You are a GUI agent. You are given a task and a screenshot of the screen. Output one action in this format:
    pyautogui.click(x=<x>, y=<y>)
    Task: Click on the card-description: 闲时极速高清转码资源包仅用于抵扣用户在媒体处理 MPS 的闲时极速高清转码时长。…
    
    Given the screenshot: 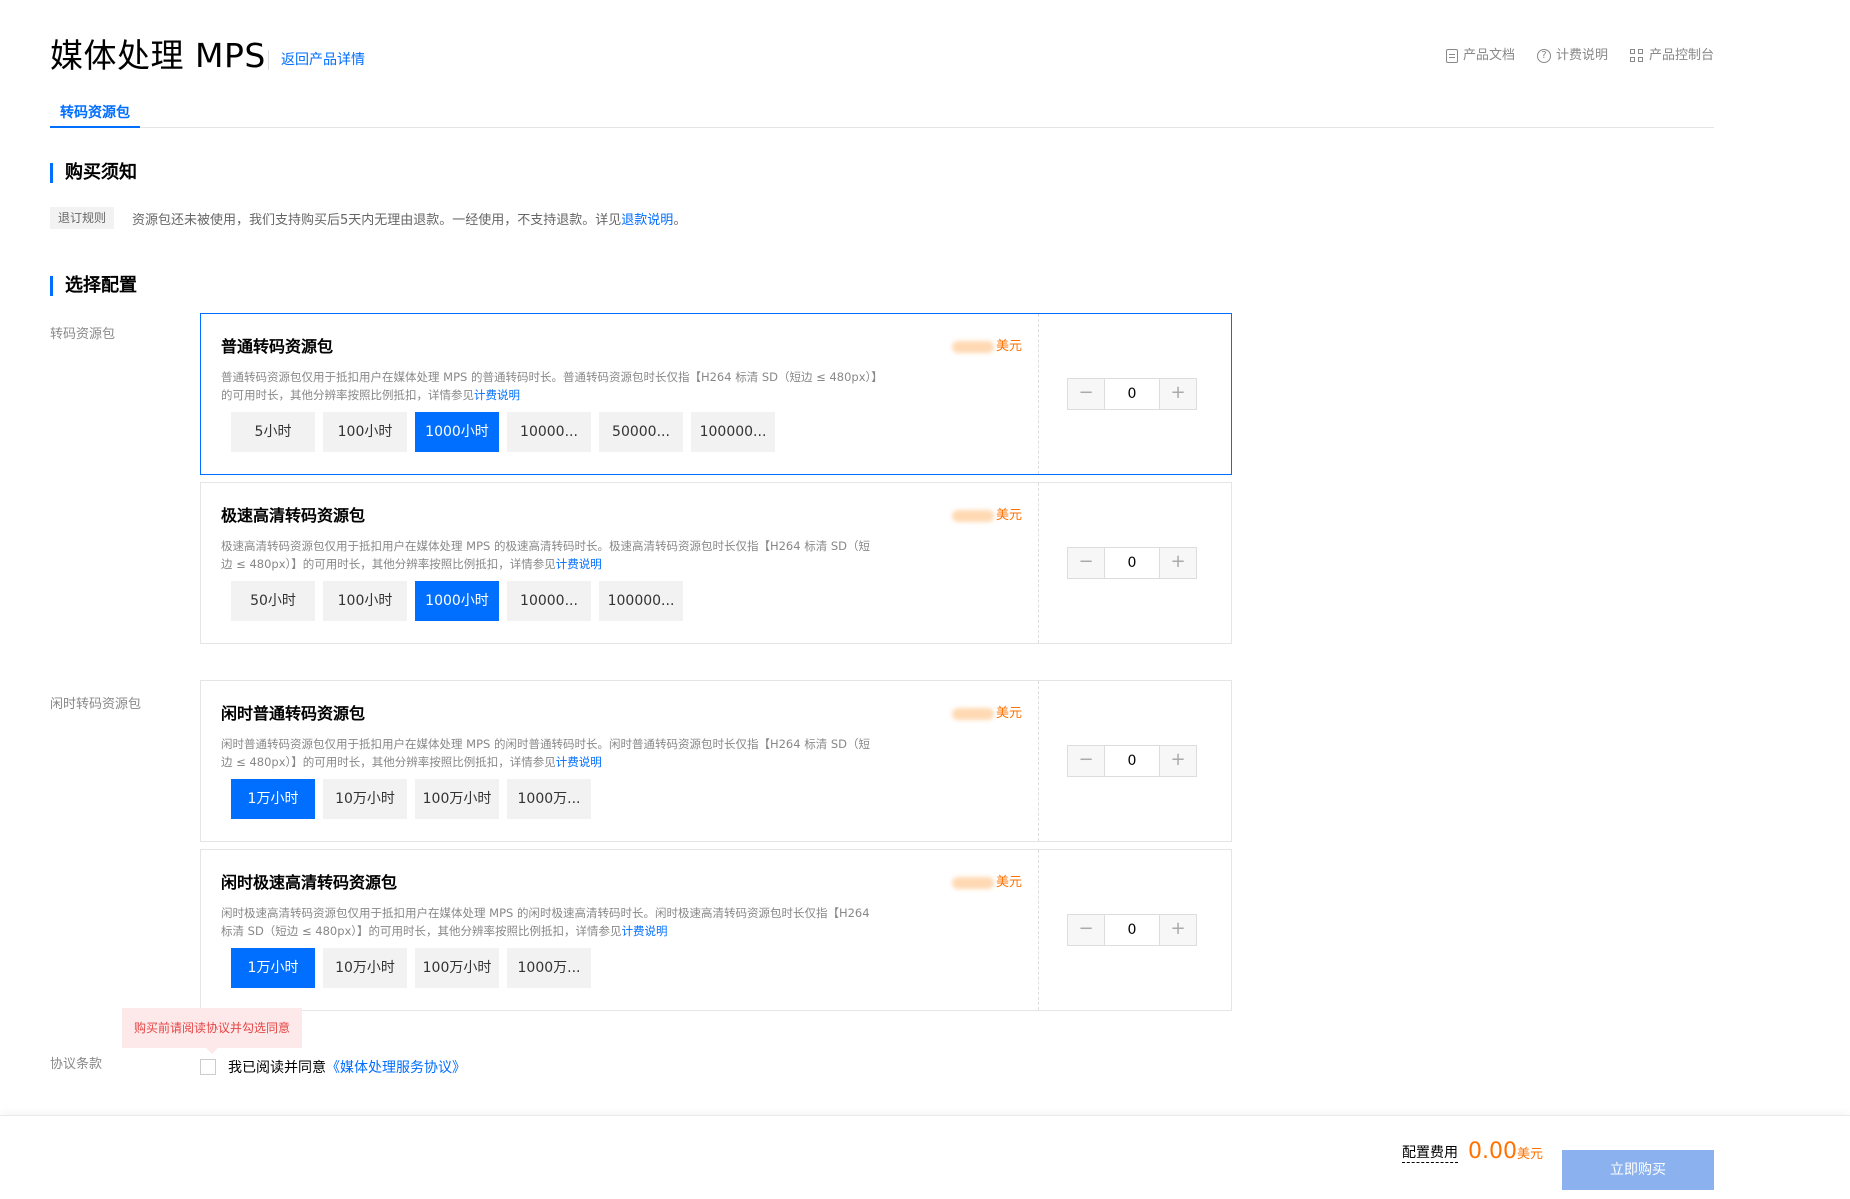 What is the action you would take?
    pyautogui.click(x=551, y=922)
    